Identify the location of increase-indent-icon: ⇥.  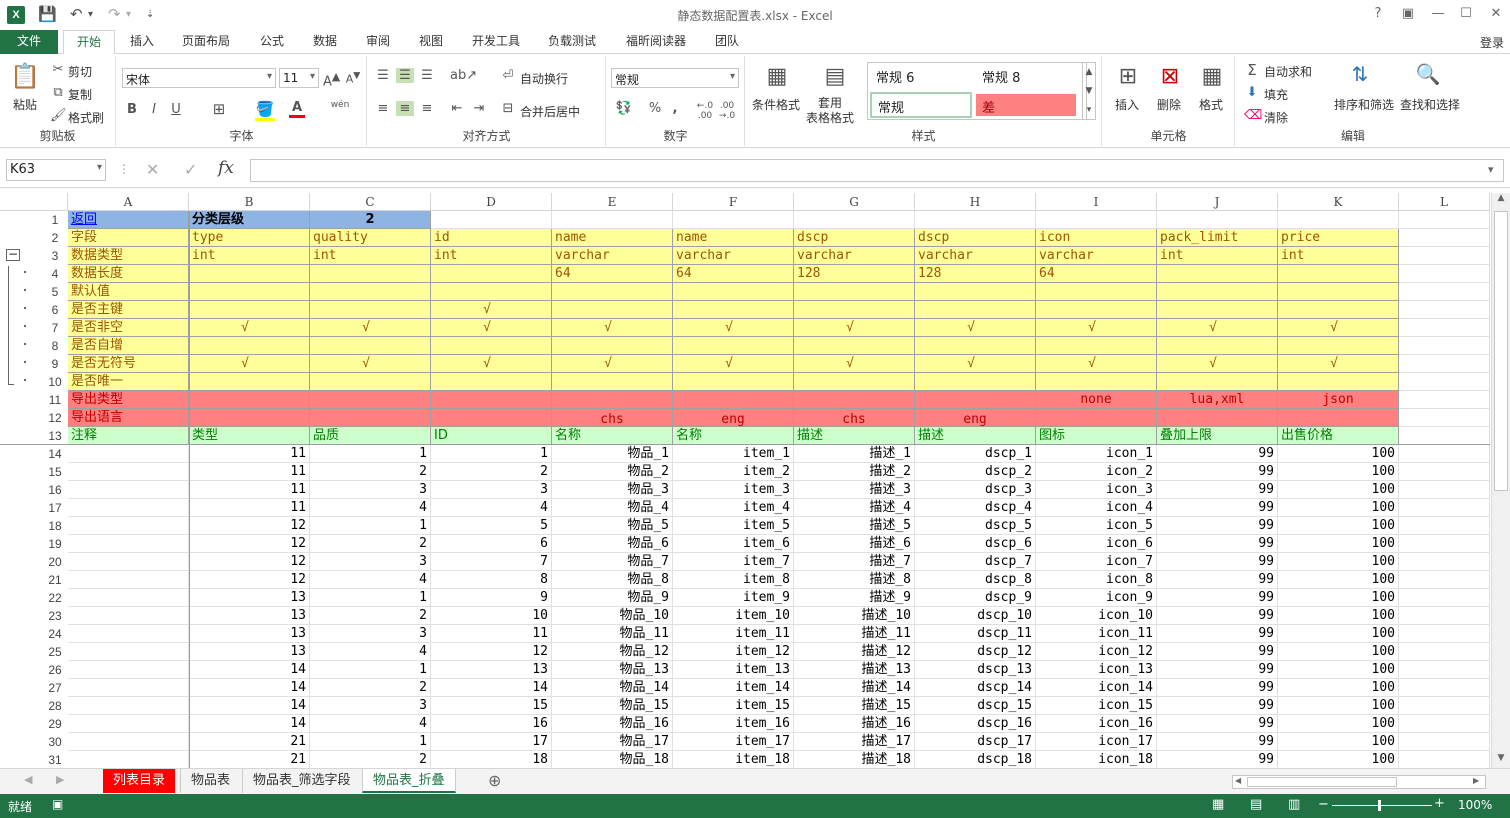
(479, 108).